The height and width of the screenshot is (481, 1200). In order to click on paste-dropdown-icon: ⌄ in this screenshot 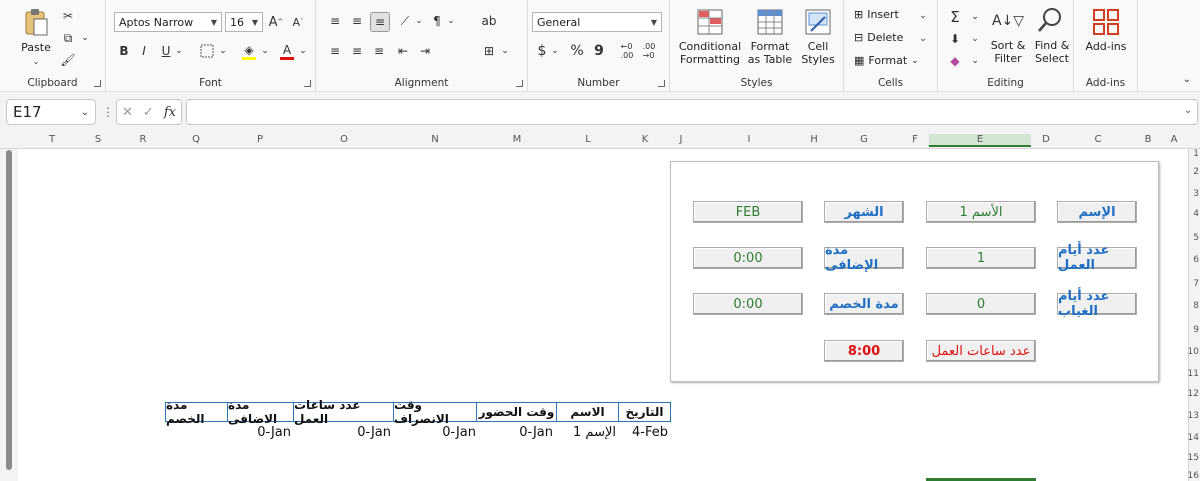, I will do `click(36, 61)`.